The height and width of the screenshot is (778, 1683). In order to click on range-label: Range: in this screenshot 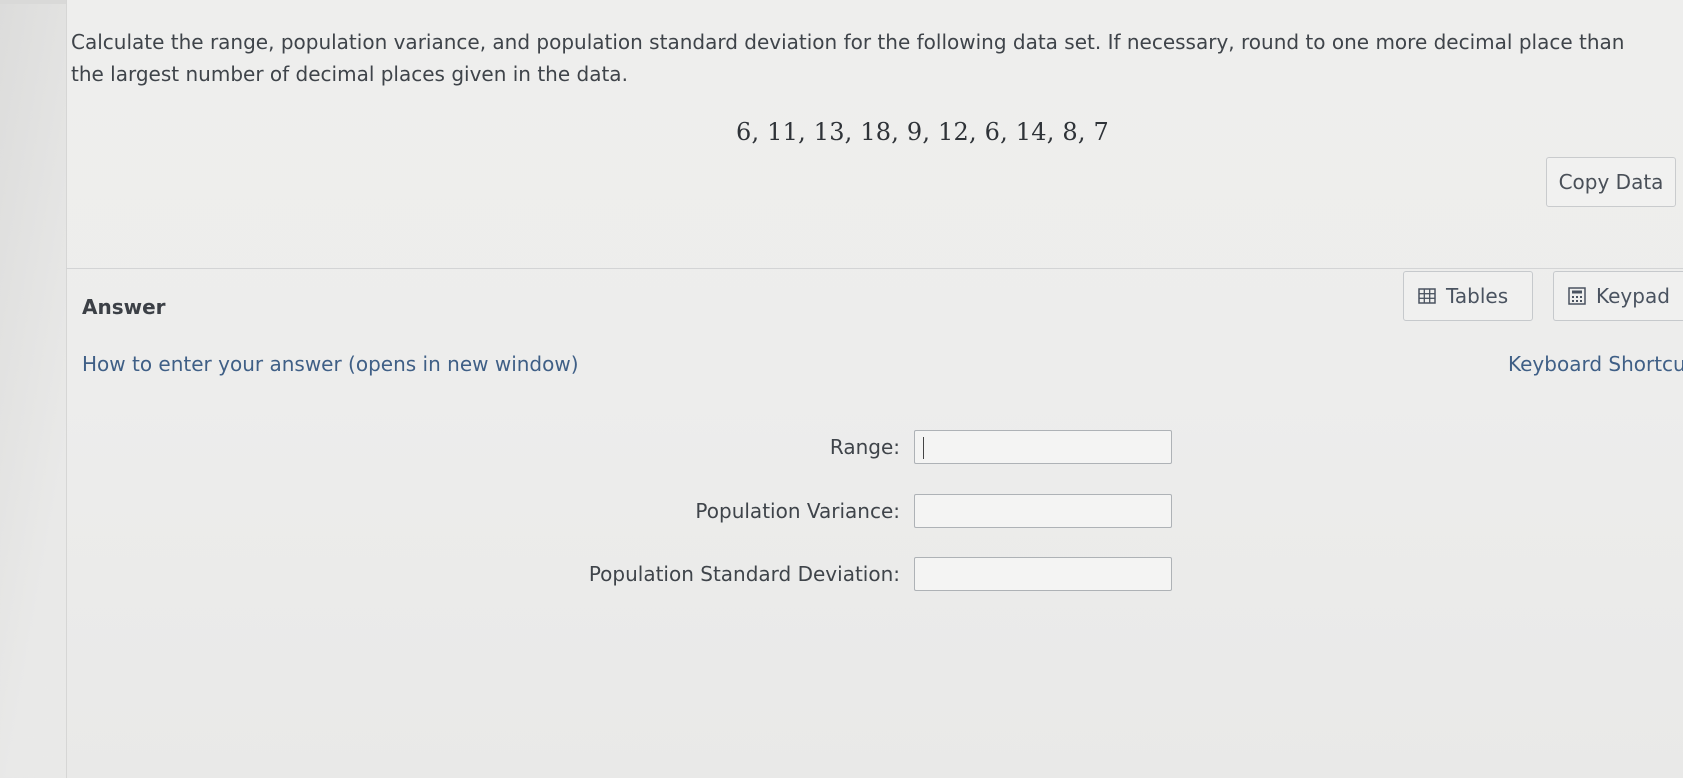, I will do `click(864, 447)`.